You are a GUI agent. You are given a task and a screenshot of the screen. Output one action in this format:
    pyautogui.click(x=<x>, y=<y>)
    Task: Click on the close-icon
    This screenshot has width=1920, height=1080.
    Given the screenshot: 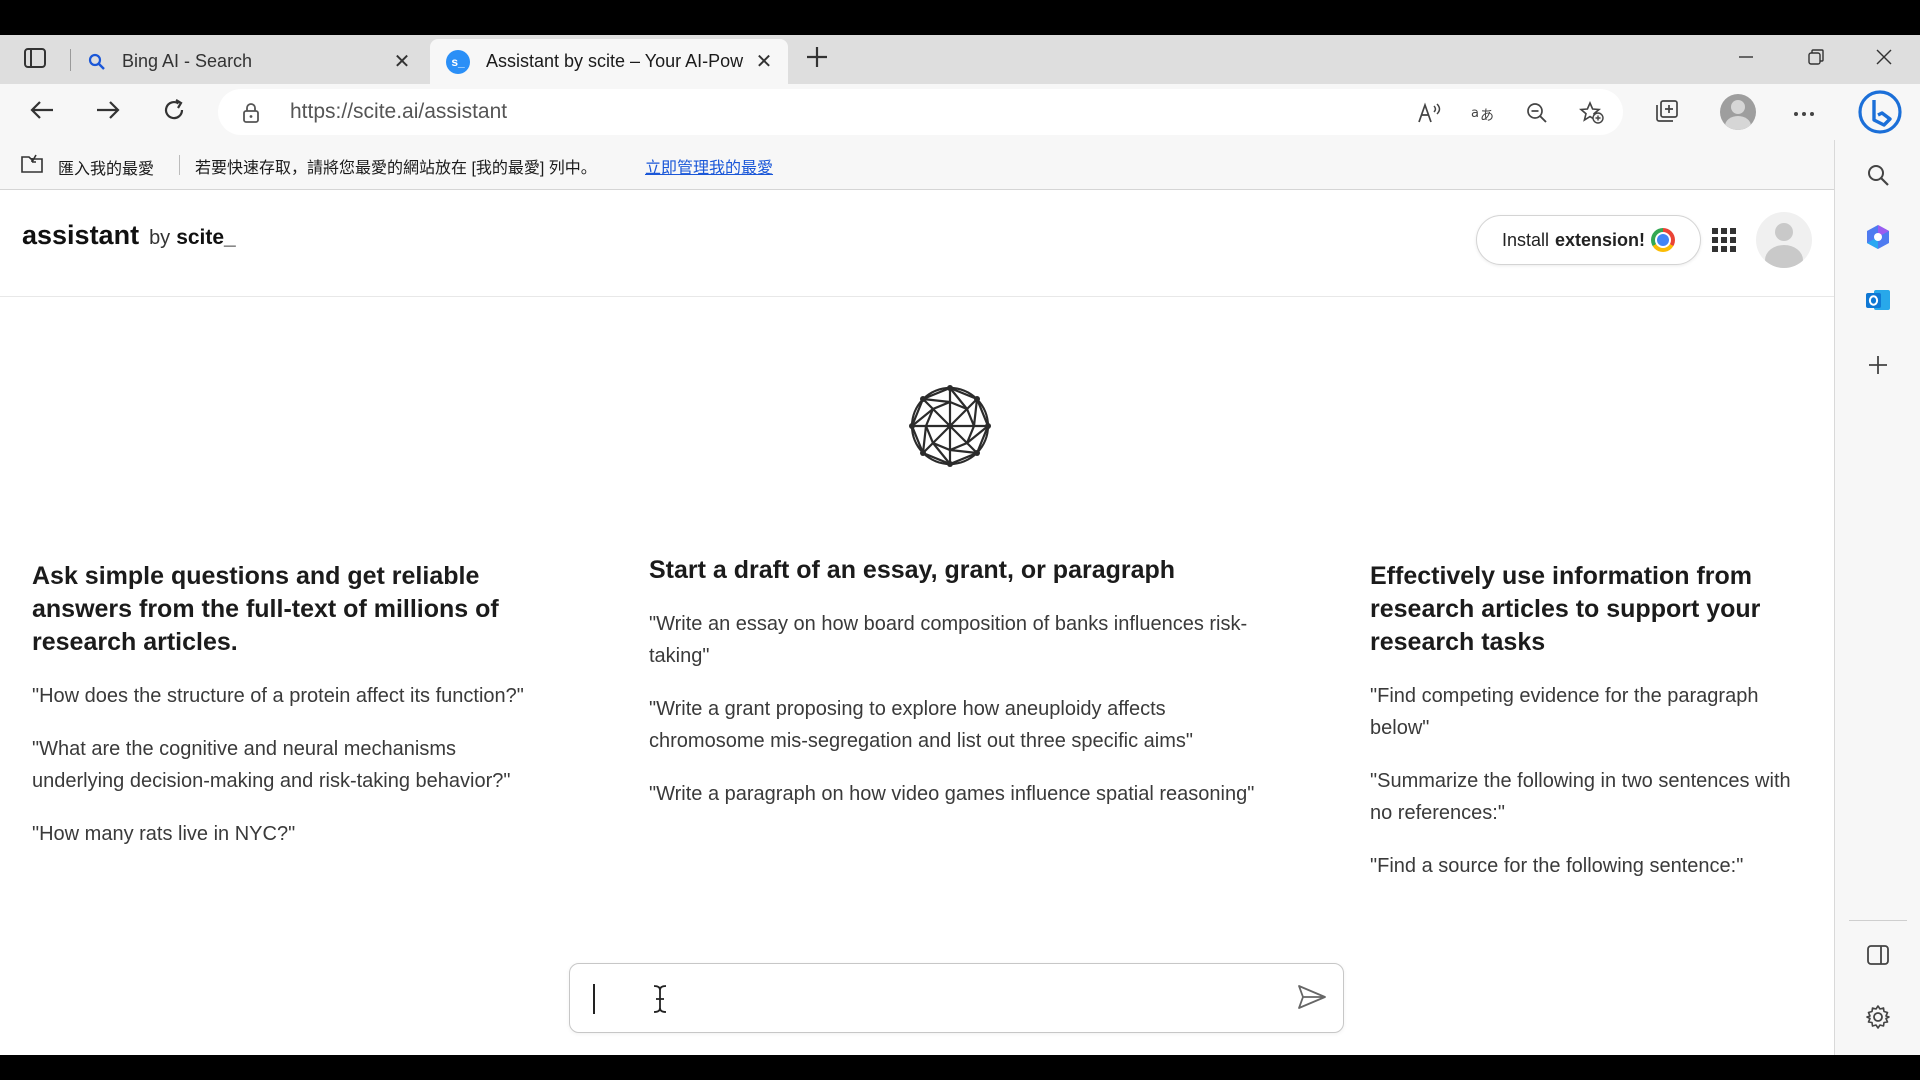 What is the action you would take?
    pyautogui.click(x=1884, y=59)
    